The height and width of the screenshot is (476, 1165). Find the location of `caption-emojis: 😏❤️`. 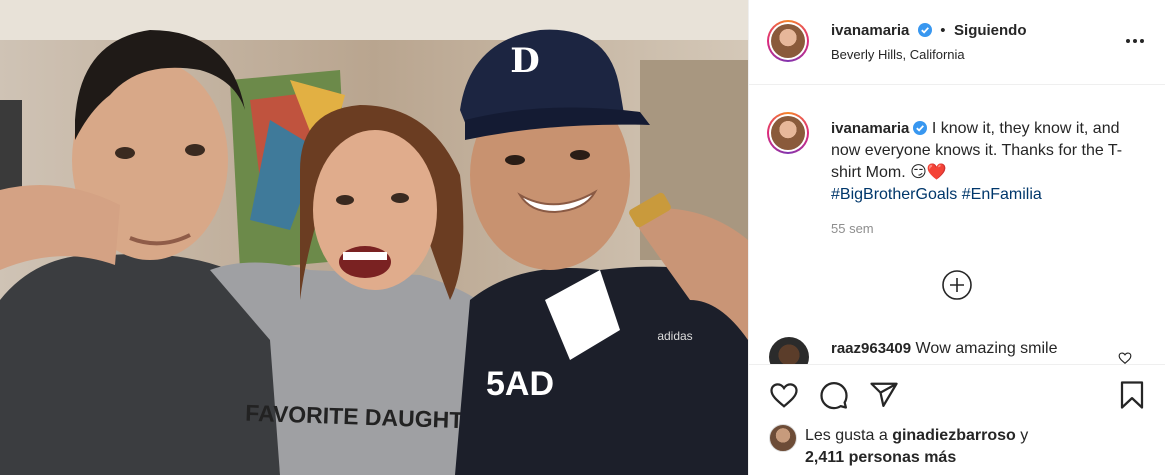

caption-emojis: 😏❤️ is located at coordinates (928, 172).